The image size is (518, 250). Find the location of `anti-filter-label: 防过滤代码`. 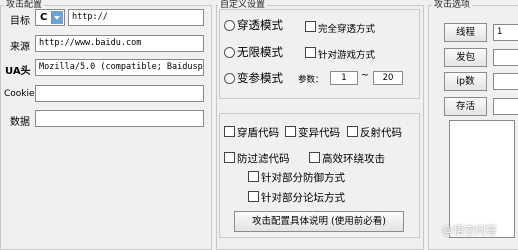

anti-filter-label: 防过滤代码 is located at coordinates (263, 159).